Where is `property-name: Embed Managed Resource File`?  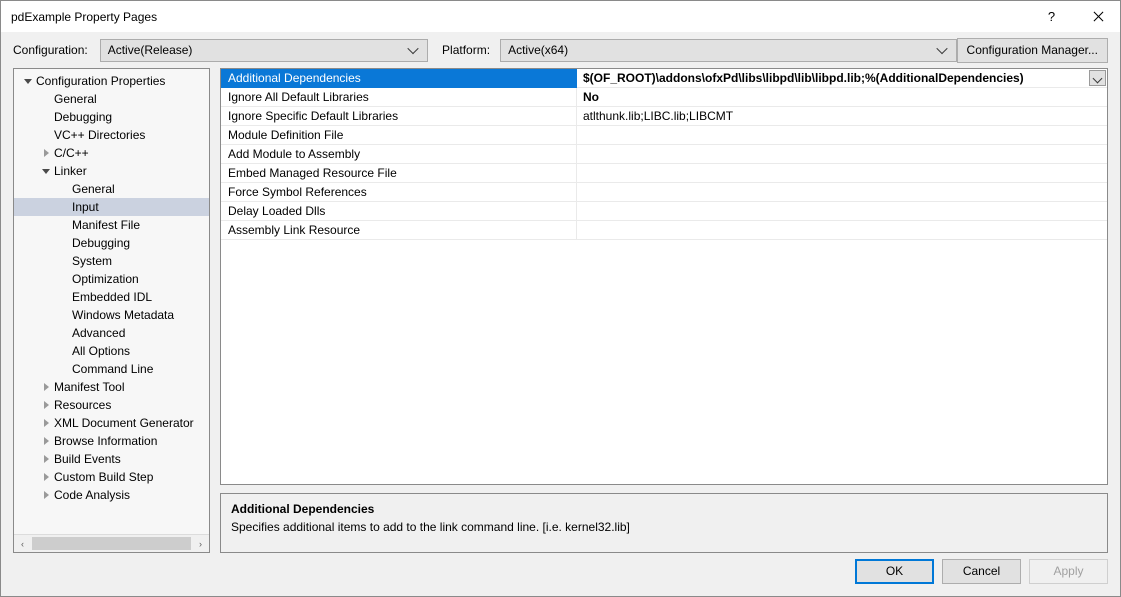 property-name: Embed Managed Resource File is located at coordinates (312, 173).